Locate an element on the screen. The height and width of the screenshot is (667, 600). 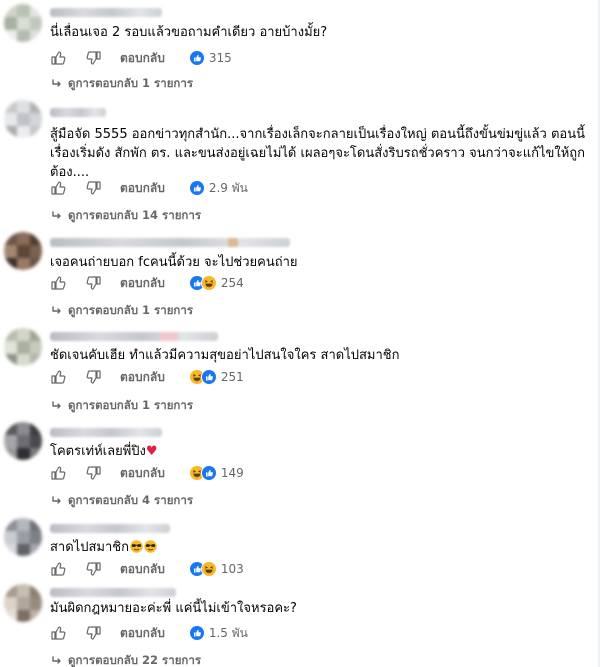
red-heart-emoji: ♥ is located at coordinates (151, 451).